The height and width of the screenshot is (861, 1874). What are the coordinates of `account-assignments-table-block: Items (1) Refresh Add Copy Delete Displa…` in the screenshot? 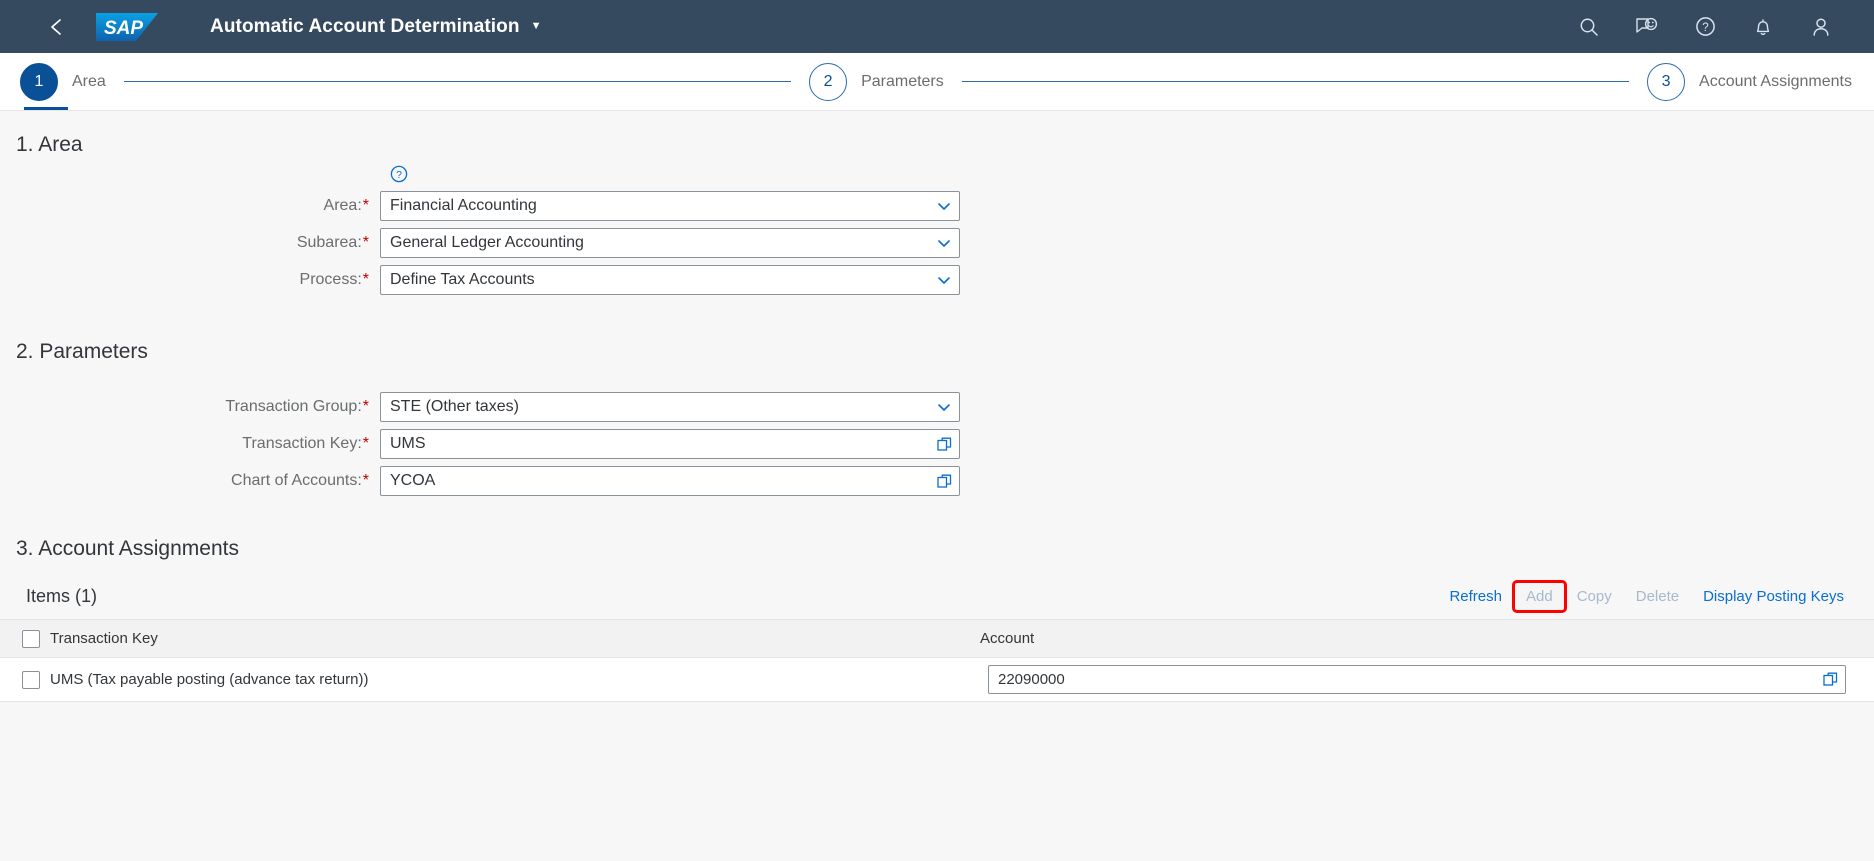 It's located at (937, 637).